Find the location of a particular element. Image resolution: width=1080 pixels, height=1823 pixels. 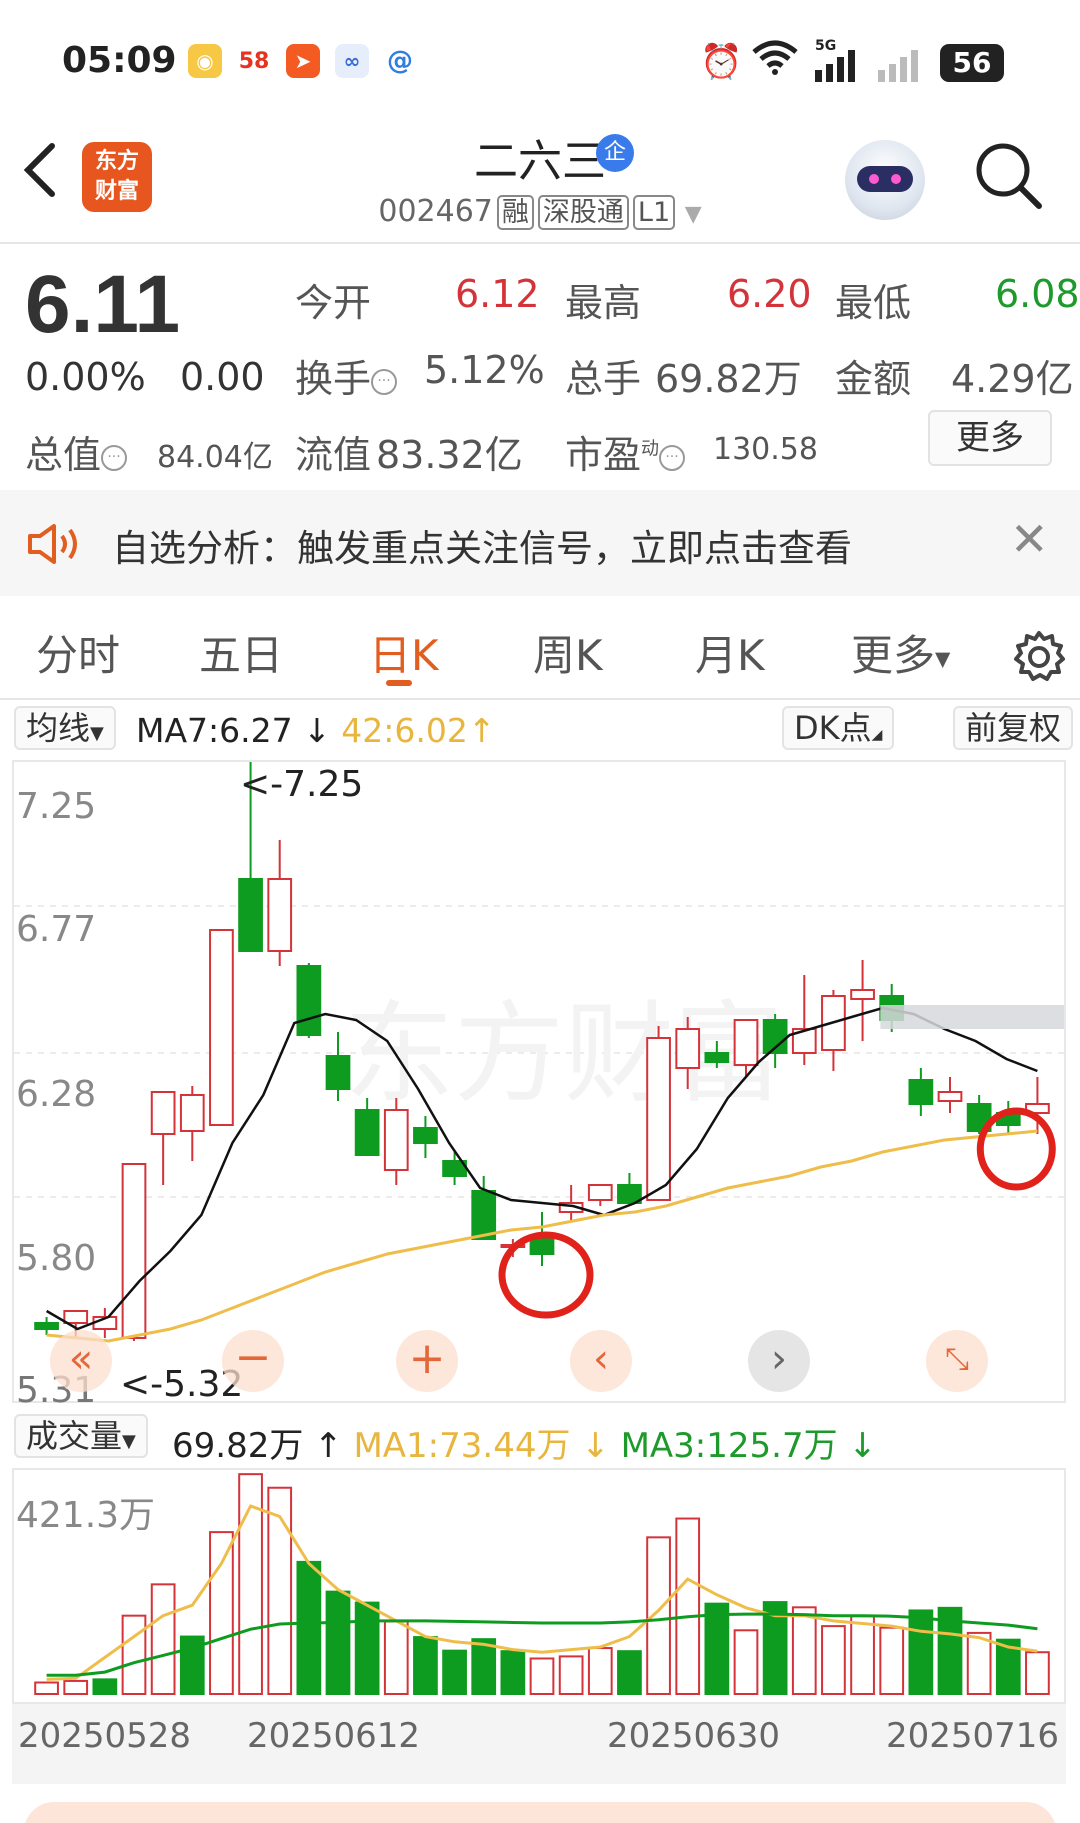

change-value: 0.00 is located at coordinates (222, 377).